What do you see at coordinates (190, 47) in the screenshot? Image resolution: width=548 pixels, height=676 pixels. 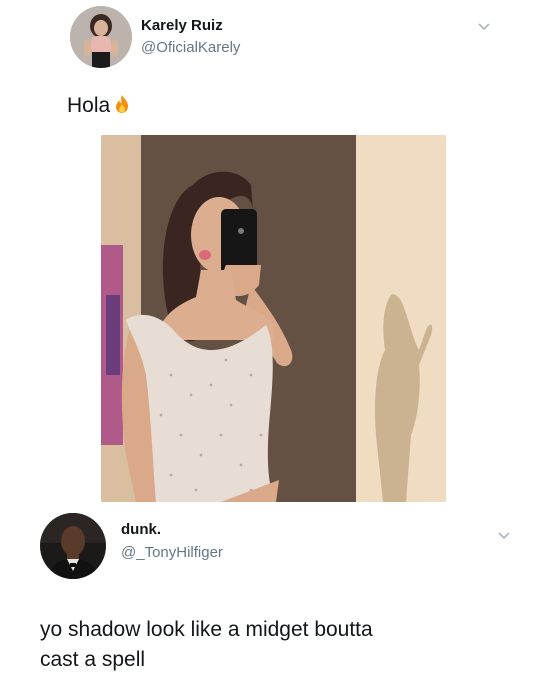 I see `user-handle: @OficialKarely` at bounding box center [190, 47].